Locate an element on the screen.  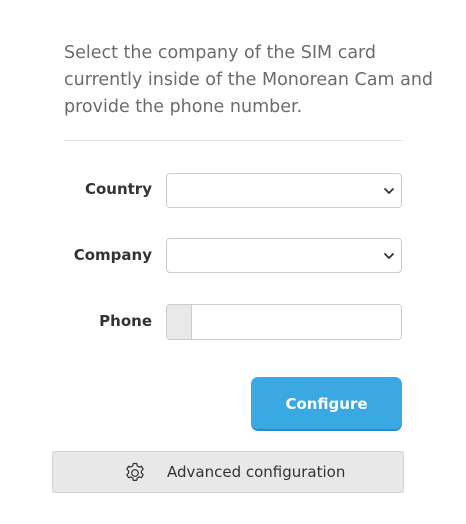
advanced-configuration-button: Advanced configuration is located at coordinates (228, 472).